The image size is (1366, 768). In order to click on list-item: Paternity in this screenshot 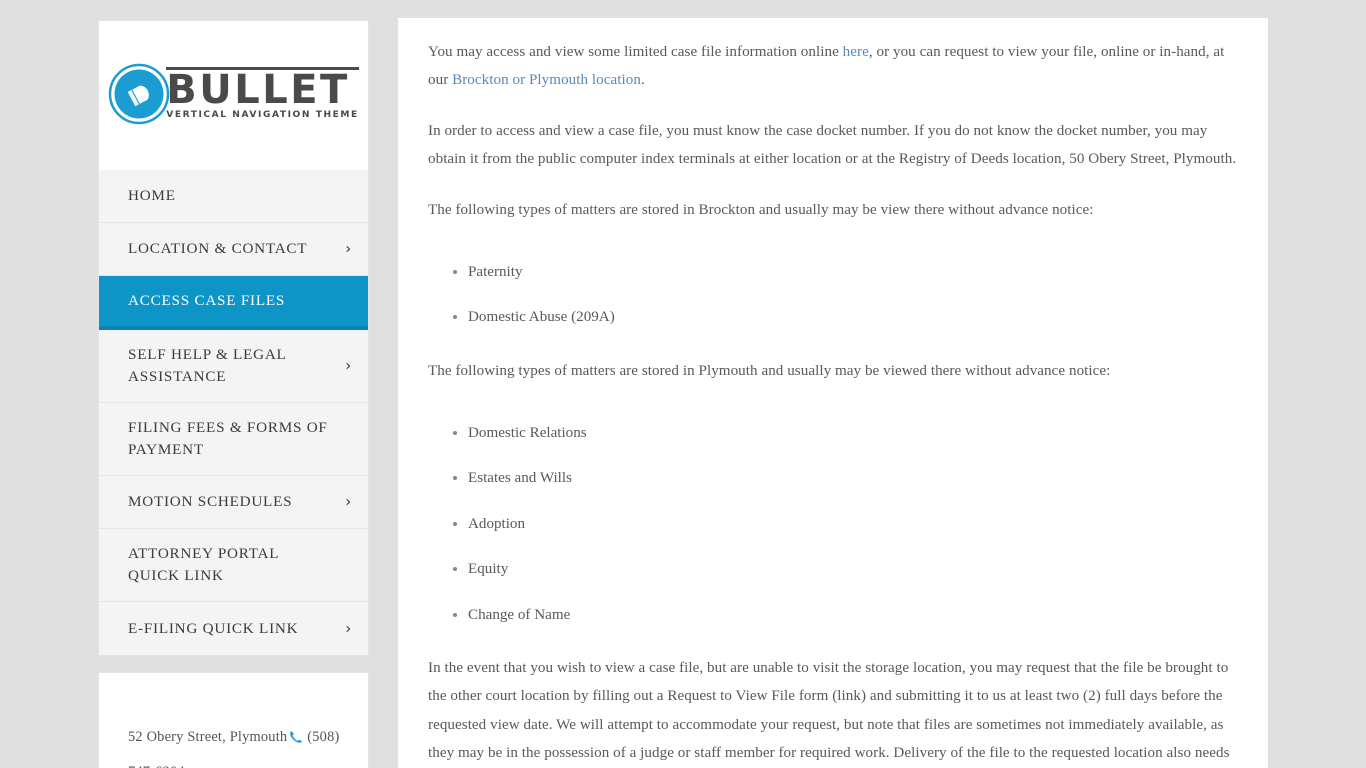, I will do `click(853, 272)`.